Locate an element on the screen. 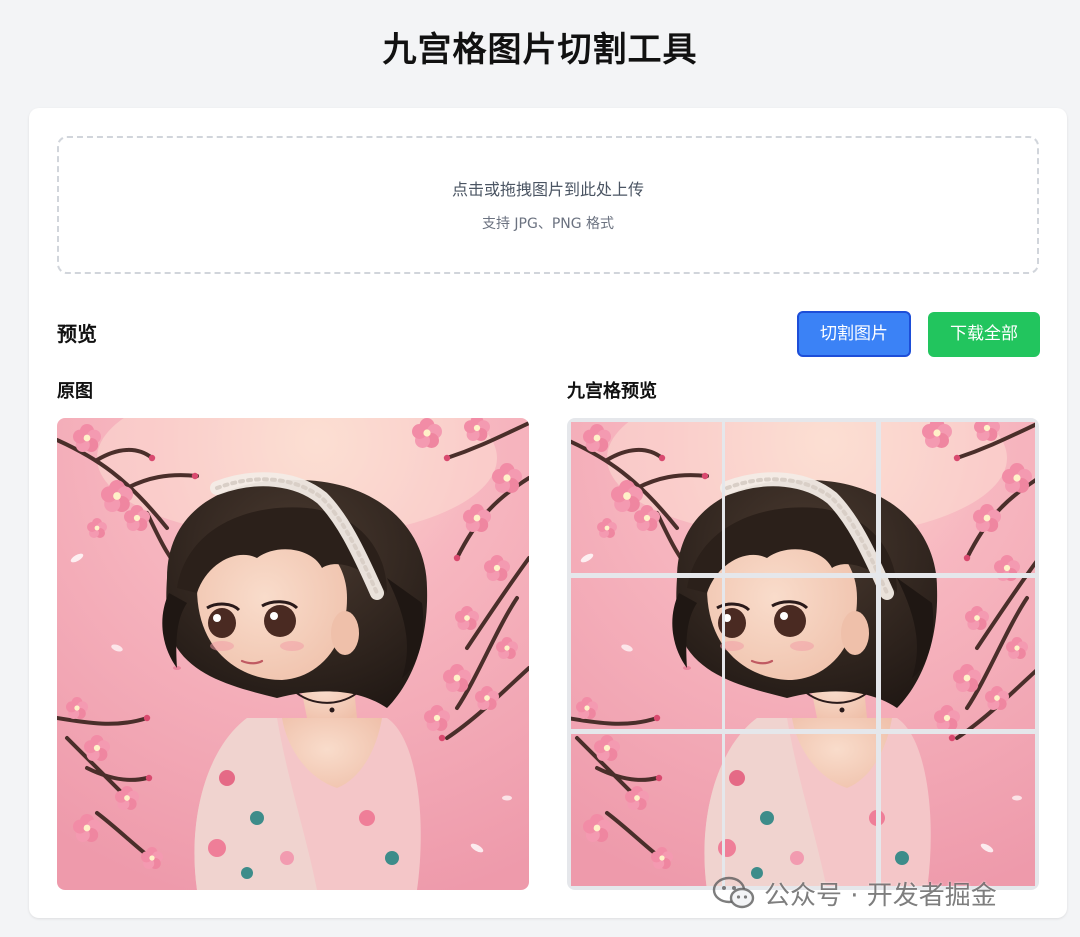 The width and height of the screenshot is (1080, 937). watermark: 公众号 · 开发者掘金 is located at coordinates (854, 893).